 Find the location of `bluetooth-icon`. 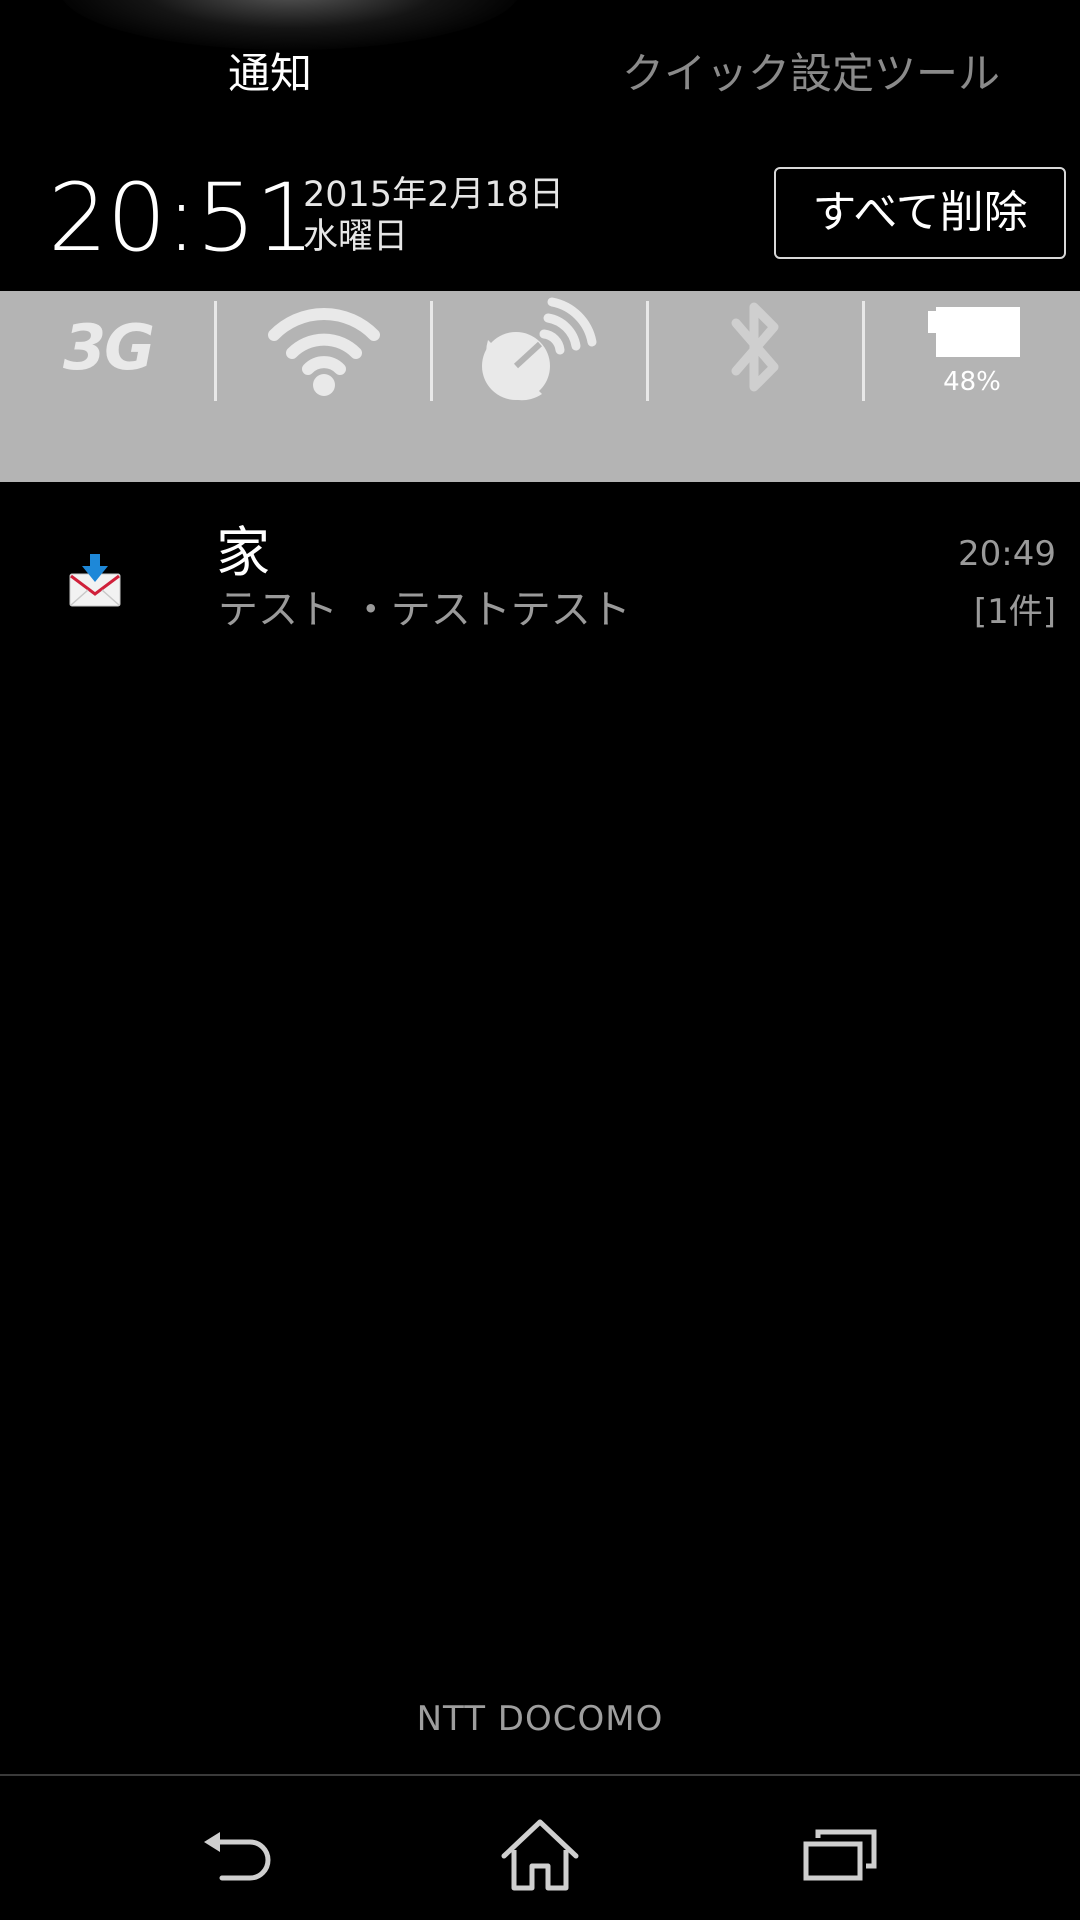

bluetooth-icon is located at coordinates (755, 347).